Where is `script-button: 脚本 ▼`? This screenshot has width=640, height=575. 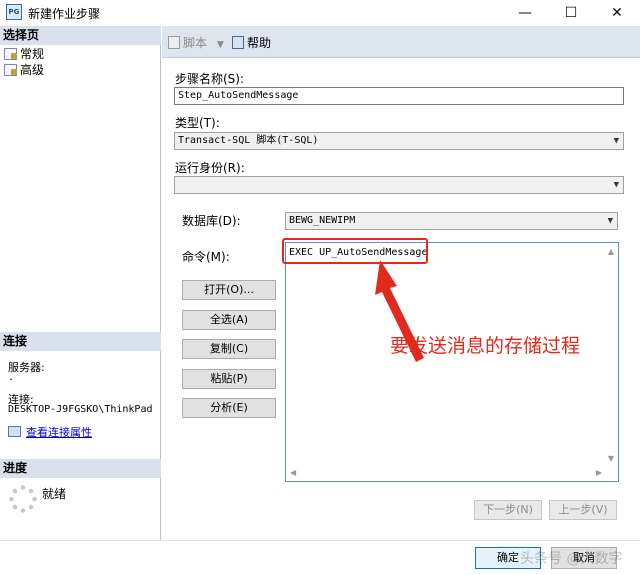
script-button: 脚本 ▼ is located at coordinates (196, 42).